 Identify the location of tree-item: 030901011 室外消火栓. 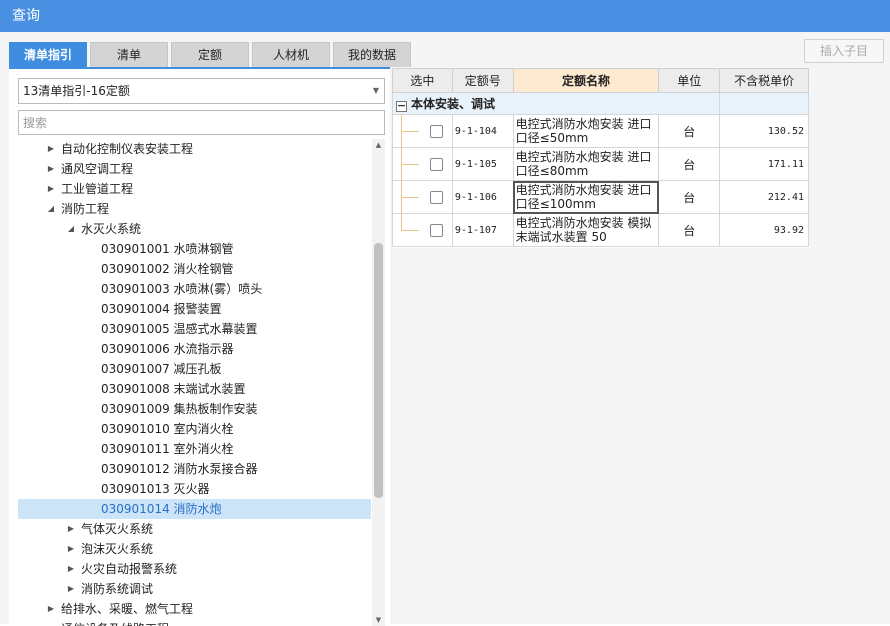
(194, 449).